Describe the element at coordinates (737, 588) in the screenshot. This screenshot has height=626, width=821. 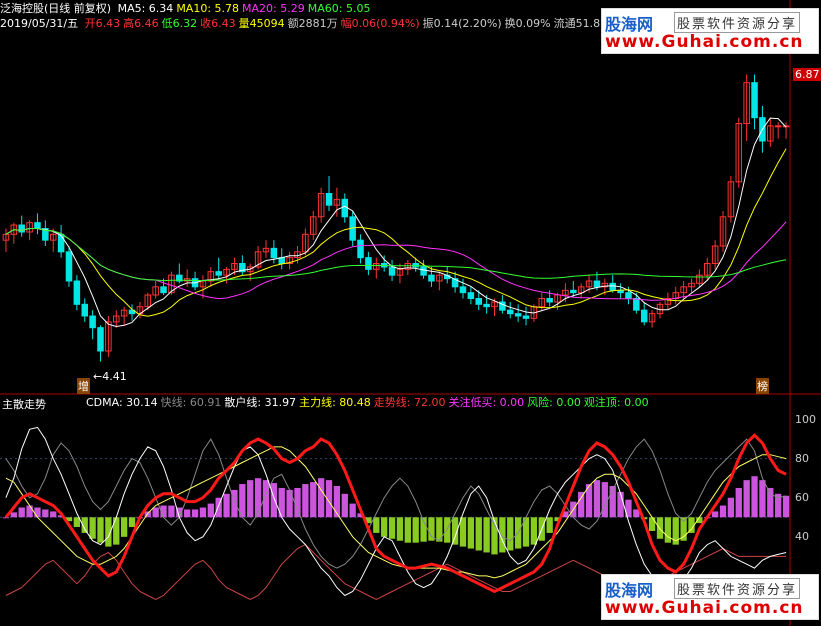
I see `watermark-slogan-2: 股票软件资源分享` at that location.